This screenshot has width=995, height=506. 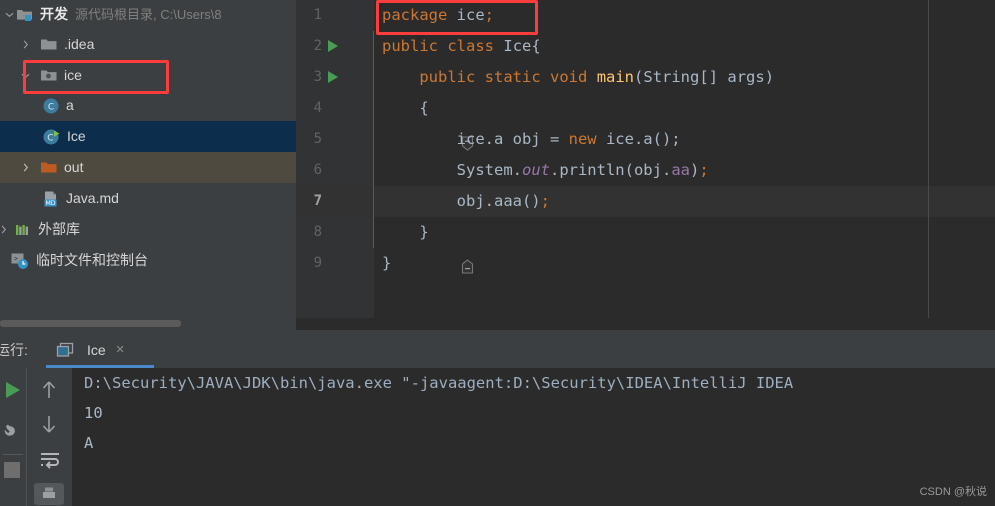 What do you see at coordinates (148, 229) in the screenshot?
I see `tree-item-external-libraries: 外部库` at bounding box center [148, 229].